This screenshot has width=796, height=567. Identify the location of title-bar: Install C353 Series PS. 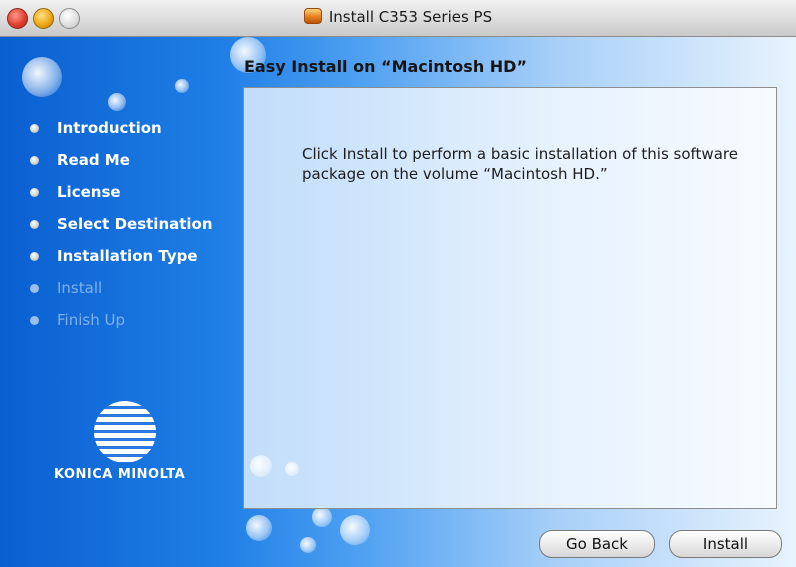
(398, 18).